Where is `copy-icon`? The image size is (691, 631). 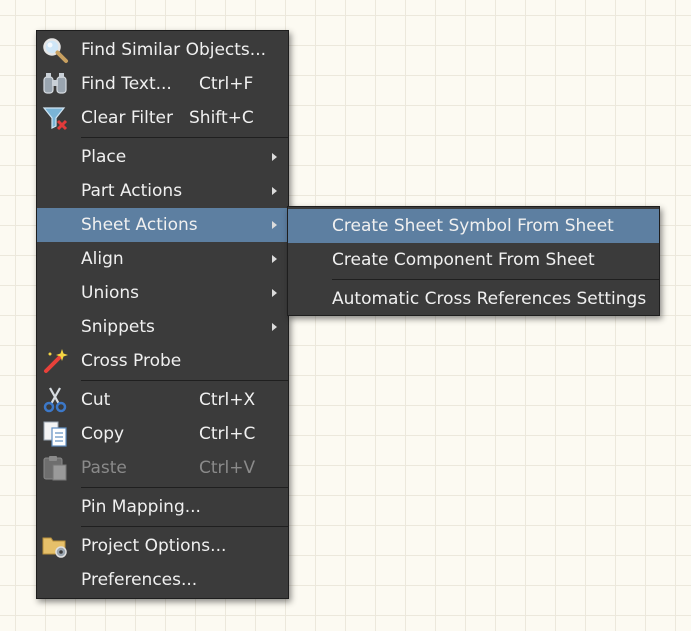 copy-icon is located at coordinates (55, 434).